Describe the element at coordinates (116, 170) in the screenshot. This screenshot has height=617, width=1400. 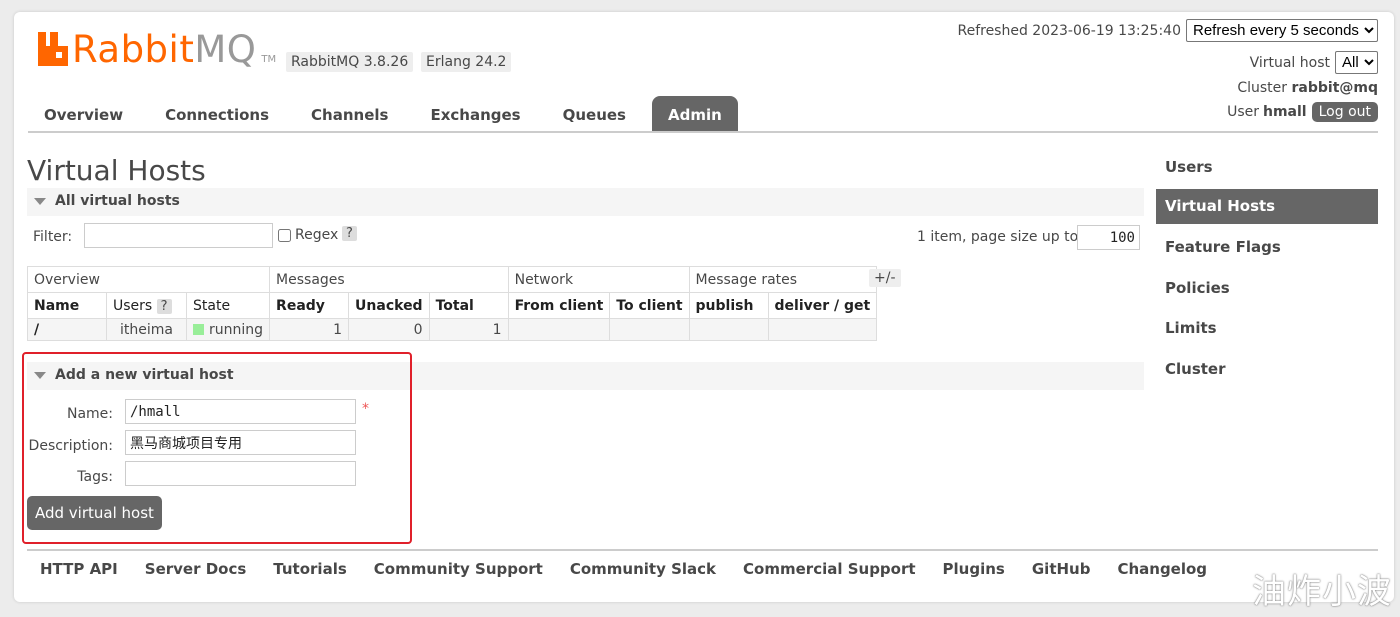
I see `page-title: Virtual Hosts` at that location.